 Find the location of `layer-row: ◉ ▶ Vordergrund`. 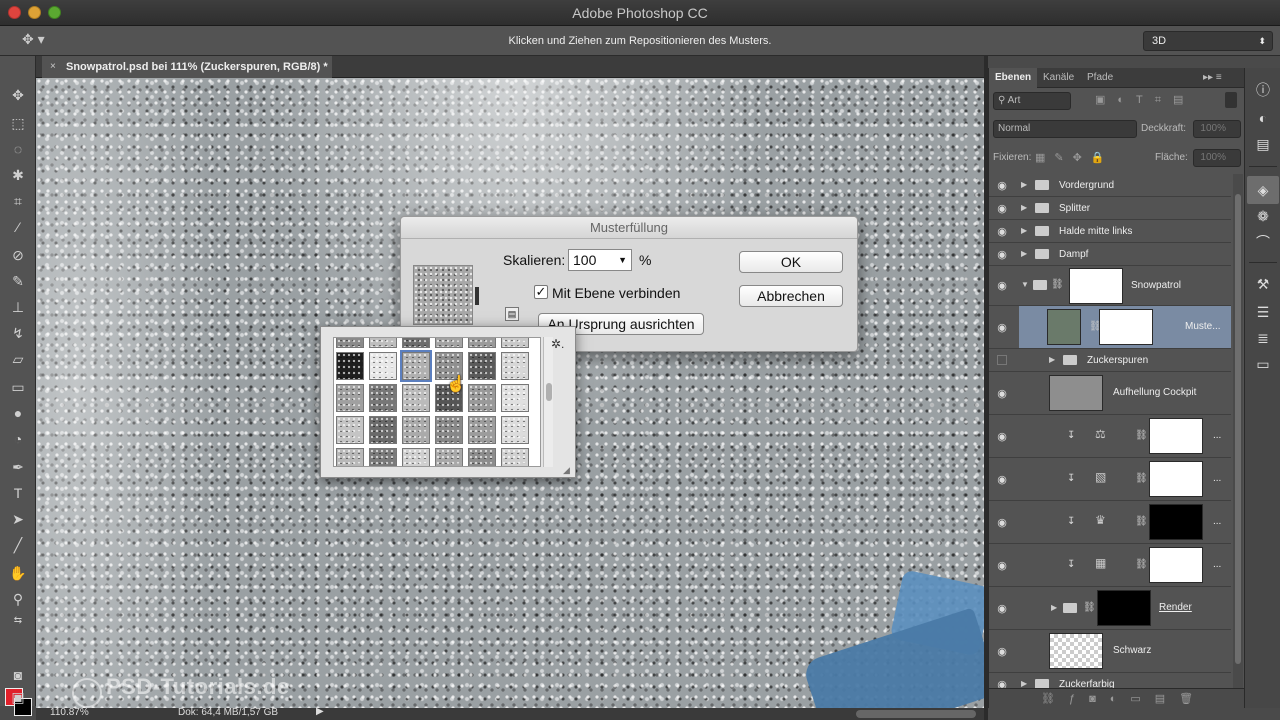

layer-row: ◉ ▶ Vordergrund is located at coordinates (1110, 185).